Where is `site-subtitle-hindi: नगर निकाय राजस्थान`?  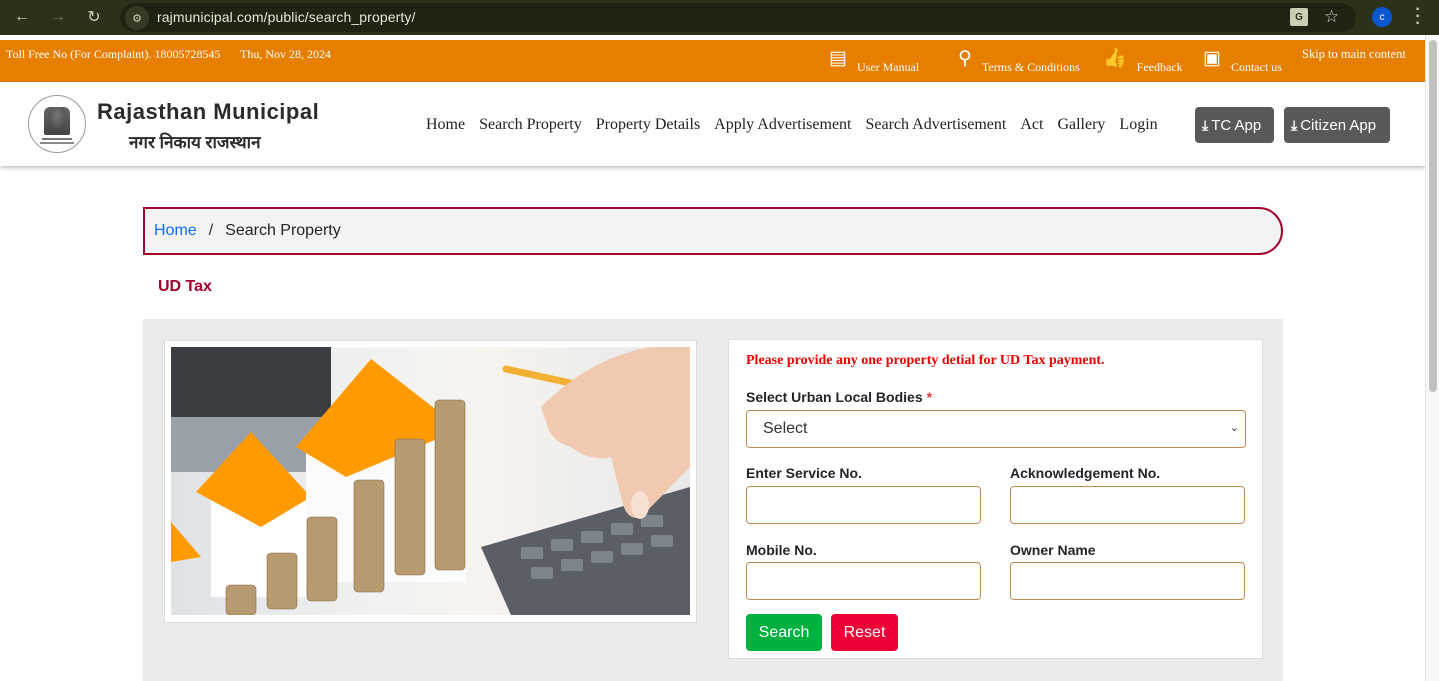 site-subtitle-hindi: नगर निकाय राजस्थान is located at coordinates (195, 142).